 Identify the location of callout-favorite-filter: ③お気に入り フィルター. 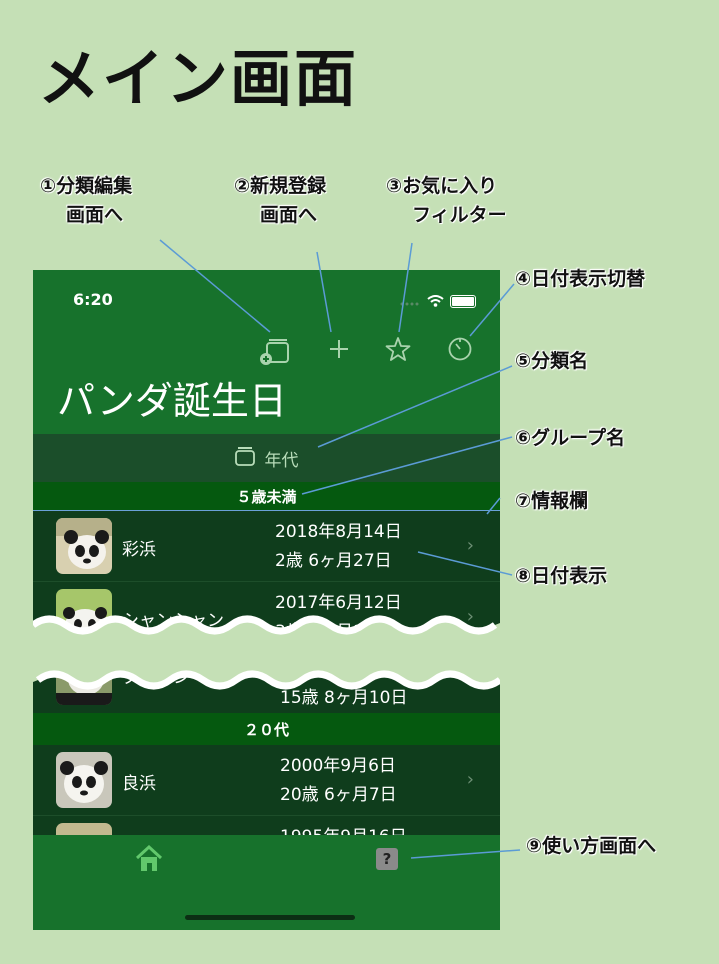
(446, 201).